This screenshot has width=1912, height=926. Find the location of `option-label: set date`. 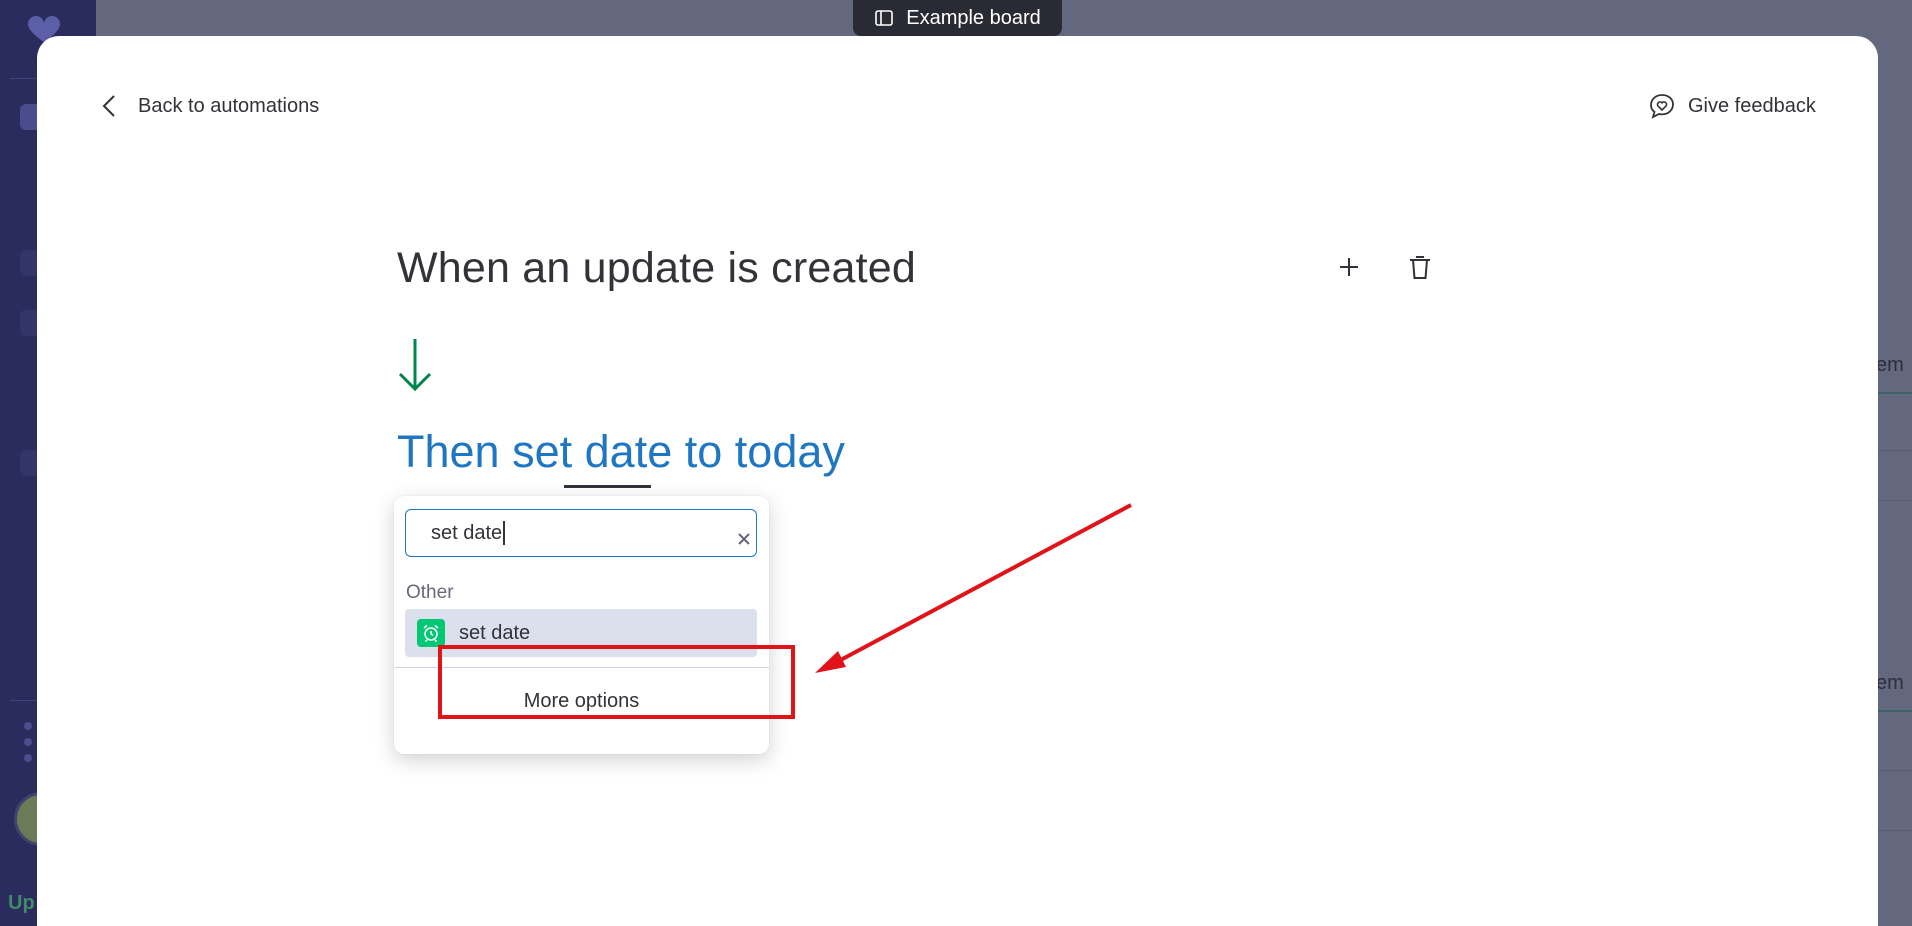

option-label: set date is located at coordinates (495, 632).